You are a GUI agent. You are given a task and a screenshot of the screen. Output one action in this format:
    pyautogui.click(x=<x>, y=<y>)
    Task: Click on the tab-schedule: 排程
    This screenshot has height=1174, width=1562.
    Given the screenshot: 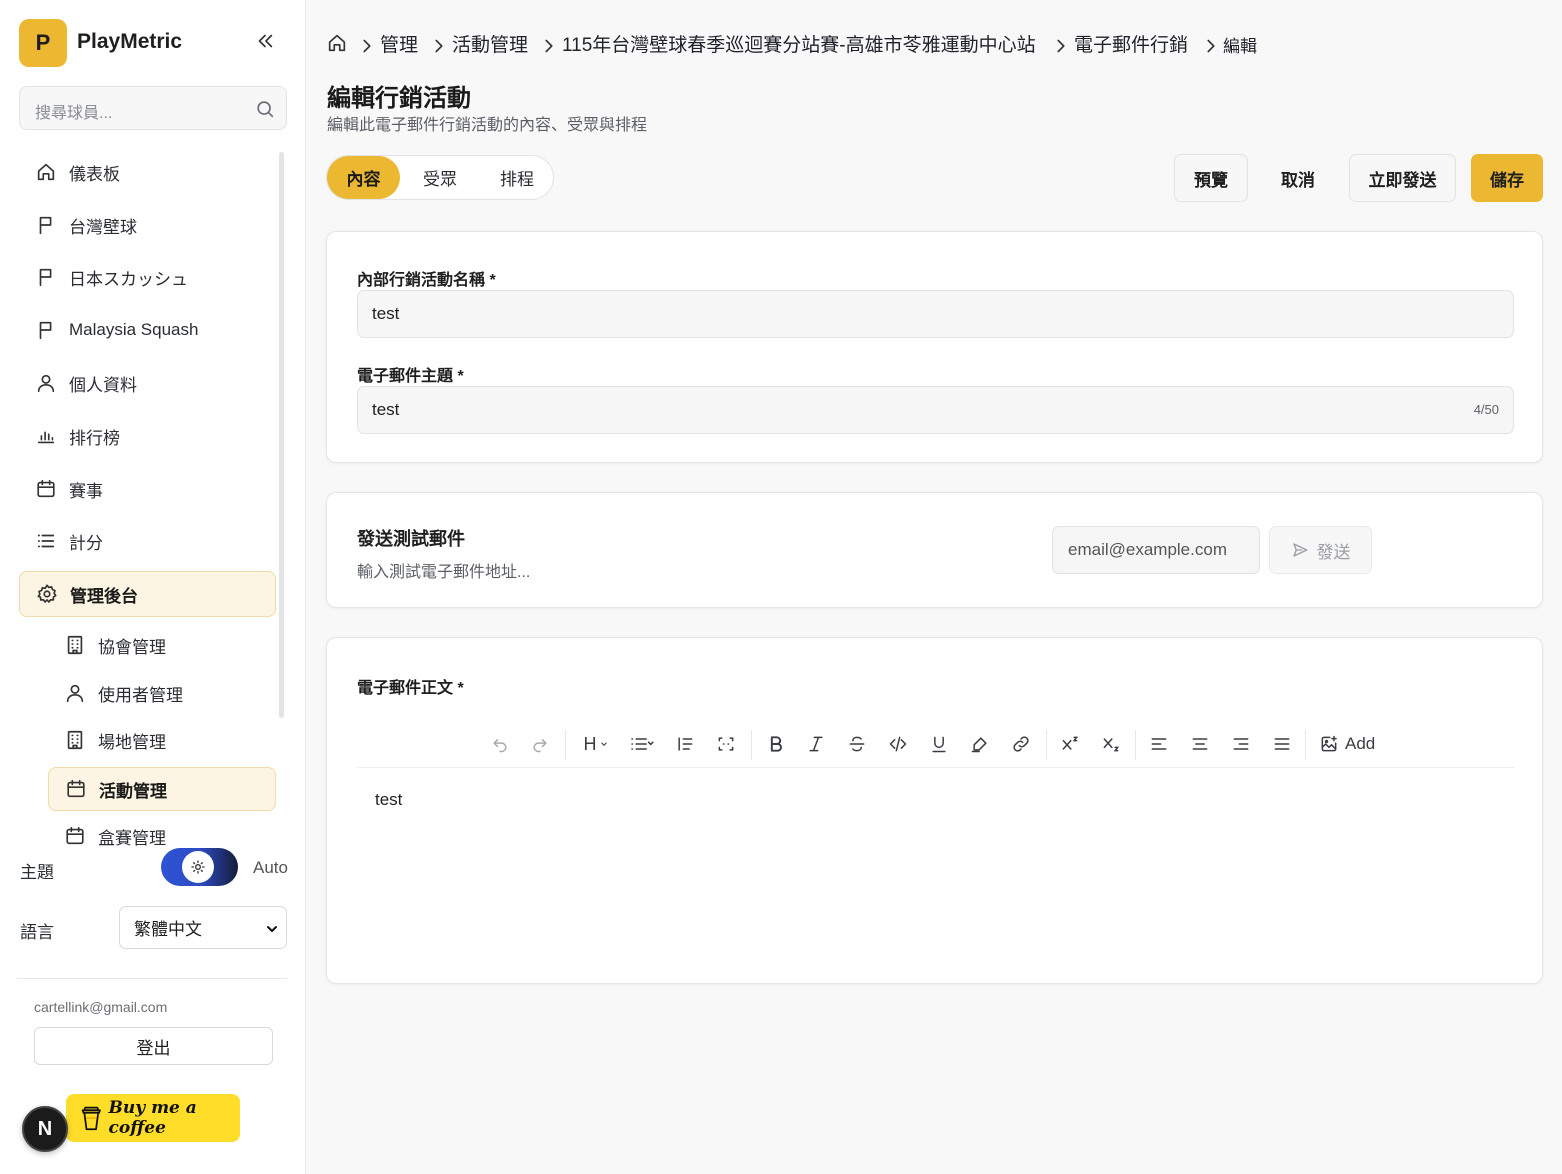 What is the action you would take?
    pyautogui.click(x=517, y=177)
    